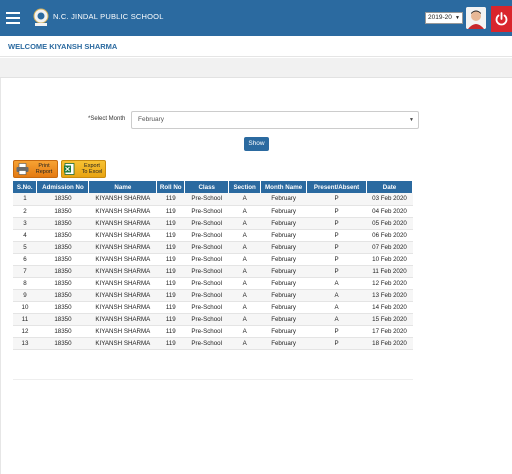 The width and height of the screenshot is (512, 474). What do you see at coordinates (411, 120) in the screenshot?
I see `chevron-down-icon: ▼` at bounding box center [411, 120].